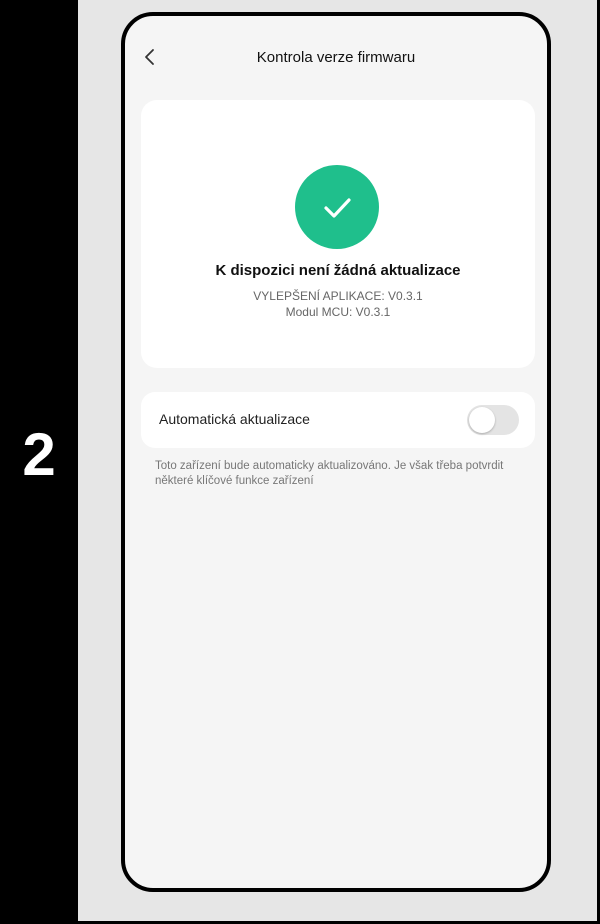 This screenshot has width=600, height=924. I want to click on auto-update-toggle, so click(493, 420).